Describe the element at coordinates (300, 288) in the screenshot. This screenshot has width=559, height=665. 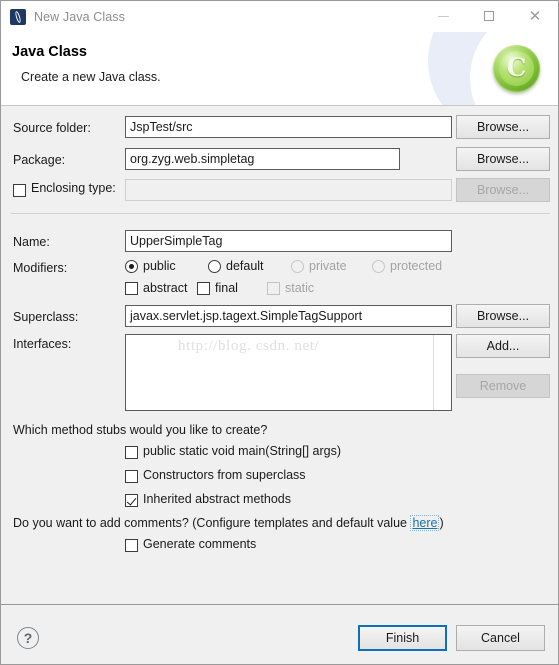
I see `modifier-label-static: static` at that location.